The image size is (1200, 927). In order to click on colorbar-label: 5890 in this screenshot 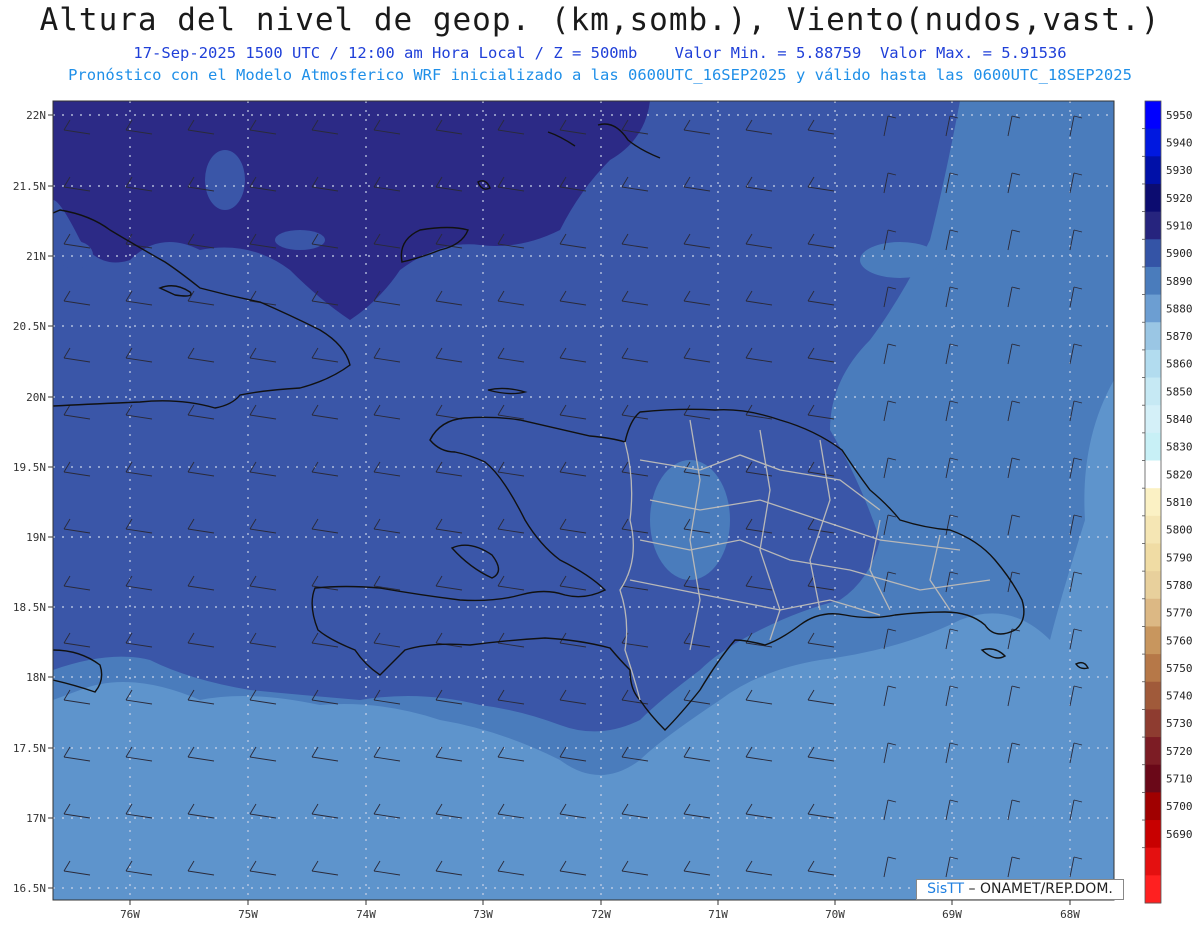, I will do `click(1179, 281)`.